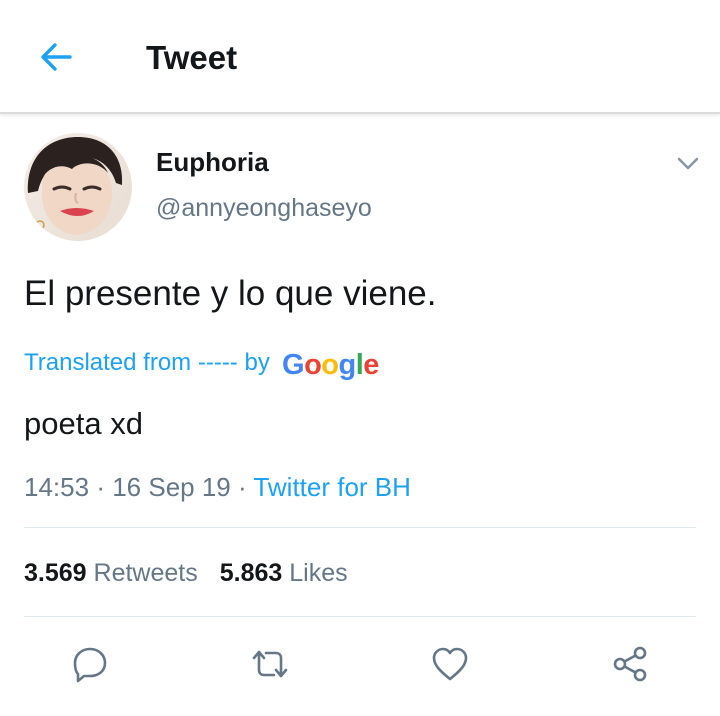  What do you see at coordinates (171, 487) in the screenshot?
I see `tweet-date: 16 Sep 19` at bounding box center [171, 487].